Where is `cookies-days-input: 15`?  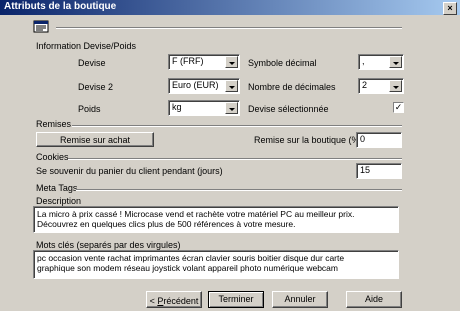
cookies-days-input: 15 is located at coordinates (379, 171).